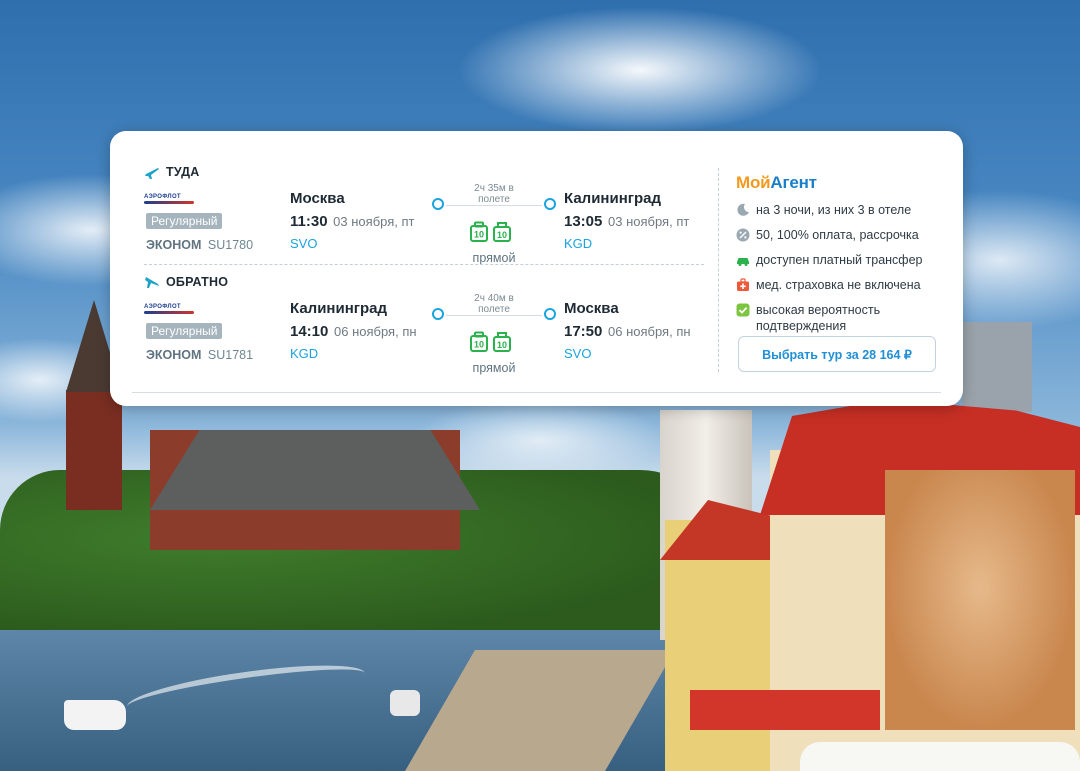 The width and height of the screenshot is (1080, 771). I want to click on cathedral-tower, so click(94, 450).